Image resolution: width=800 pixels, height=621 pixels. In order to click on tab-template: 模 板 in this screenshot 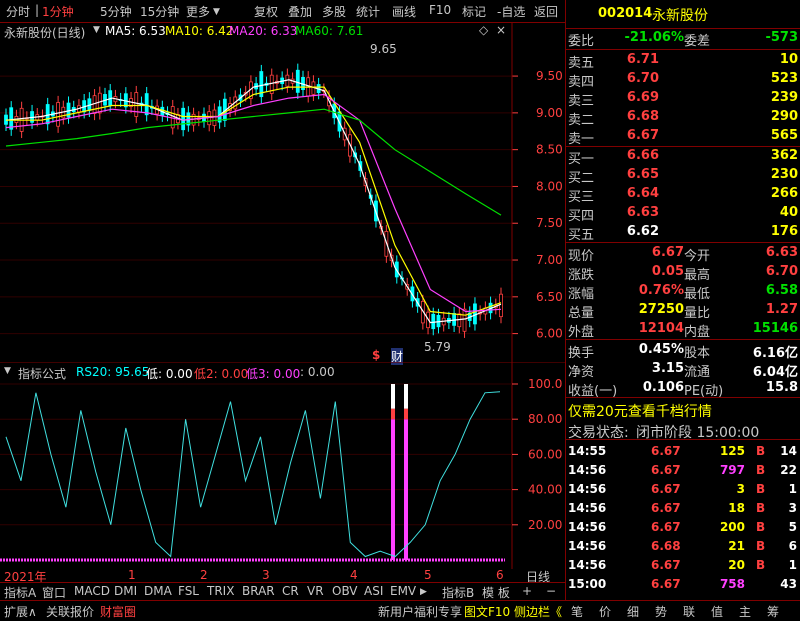, I will do `click(496, 592)`.